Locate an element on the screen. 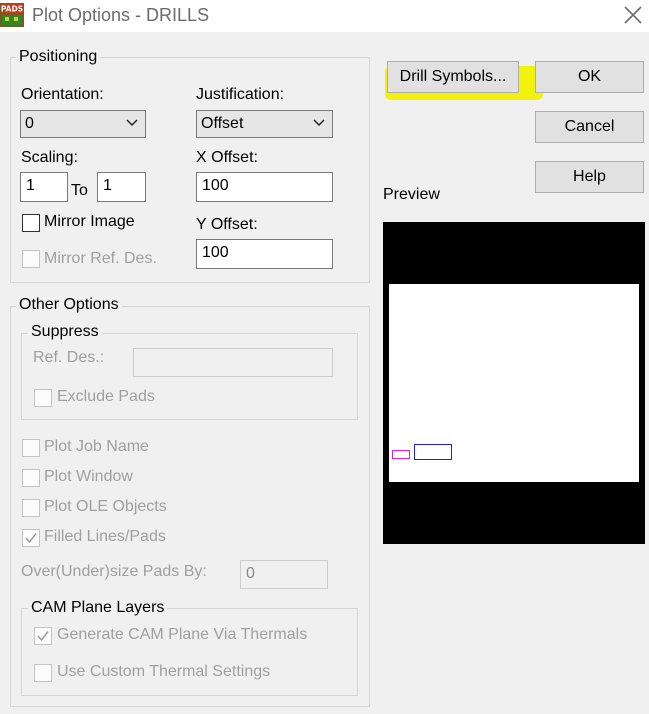 Image resolution: width=649 pixels, height=714 pixels. y-offset-value: 100 is located at coordinates (215, 252).